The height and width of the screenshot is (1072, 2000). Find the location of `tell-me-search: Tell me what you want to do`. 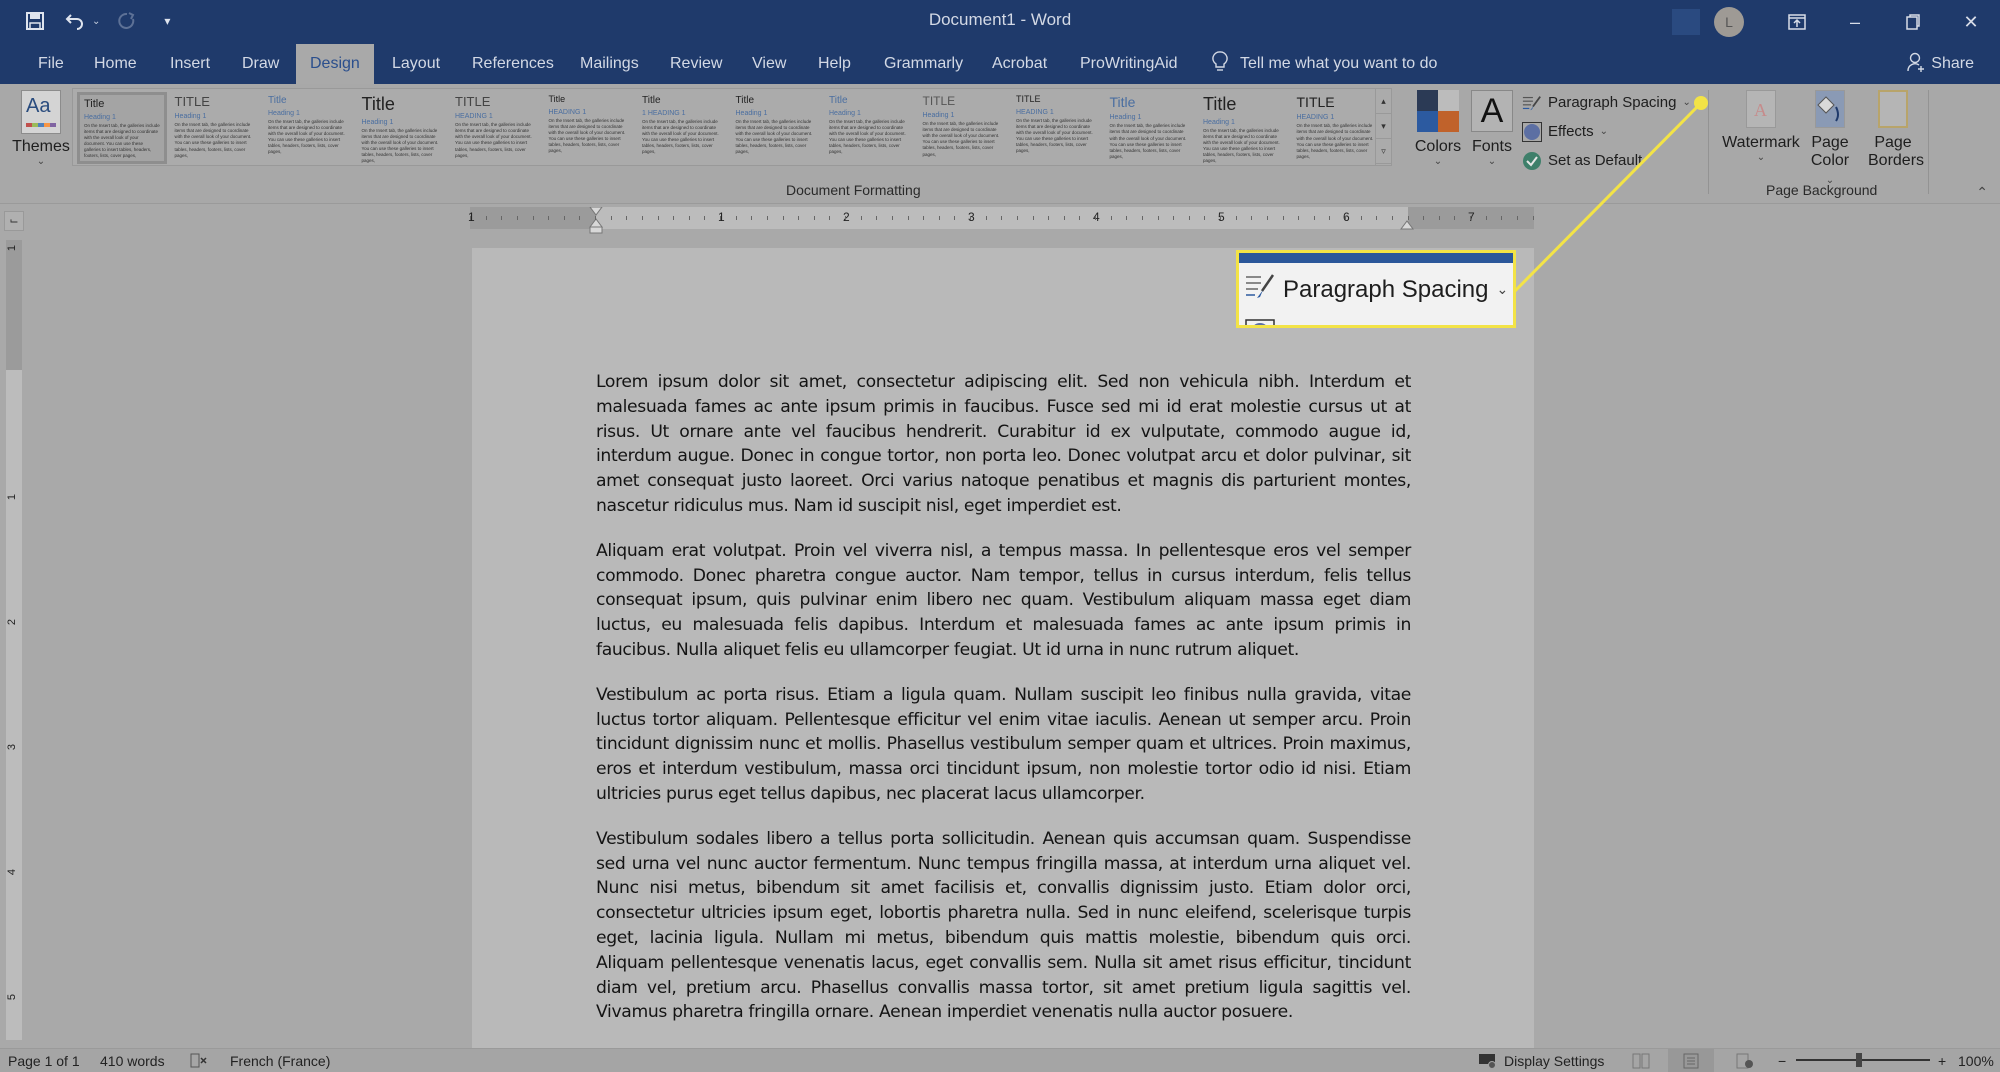

tell-me-search: Tell me what you want to do is located at coordinates (1324, 64).